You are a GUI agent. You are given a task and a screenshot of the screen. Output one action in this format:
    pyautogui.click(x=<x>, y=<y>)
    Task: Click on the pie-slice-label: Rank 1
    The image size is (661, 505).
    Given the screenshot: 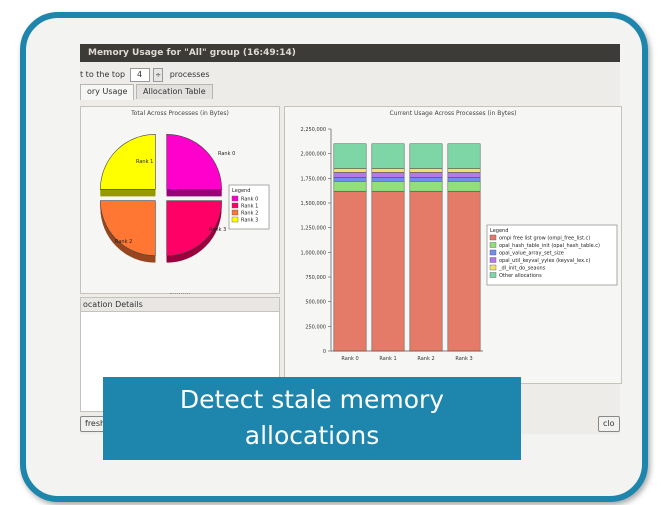 What is the action you would take?
    pyautogui.click(x=144, y=162)
    